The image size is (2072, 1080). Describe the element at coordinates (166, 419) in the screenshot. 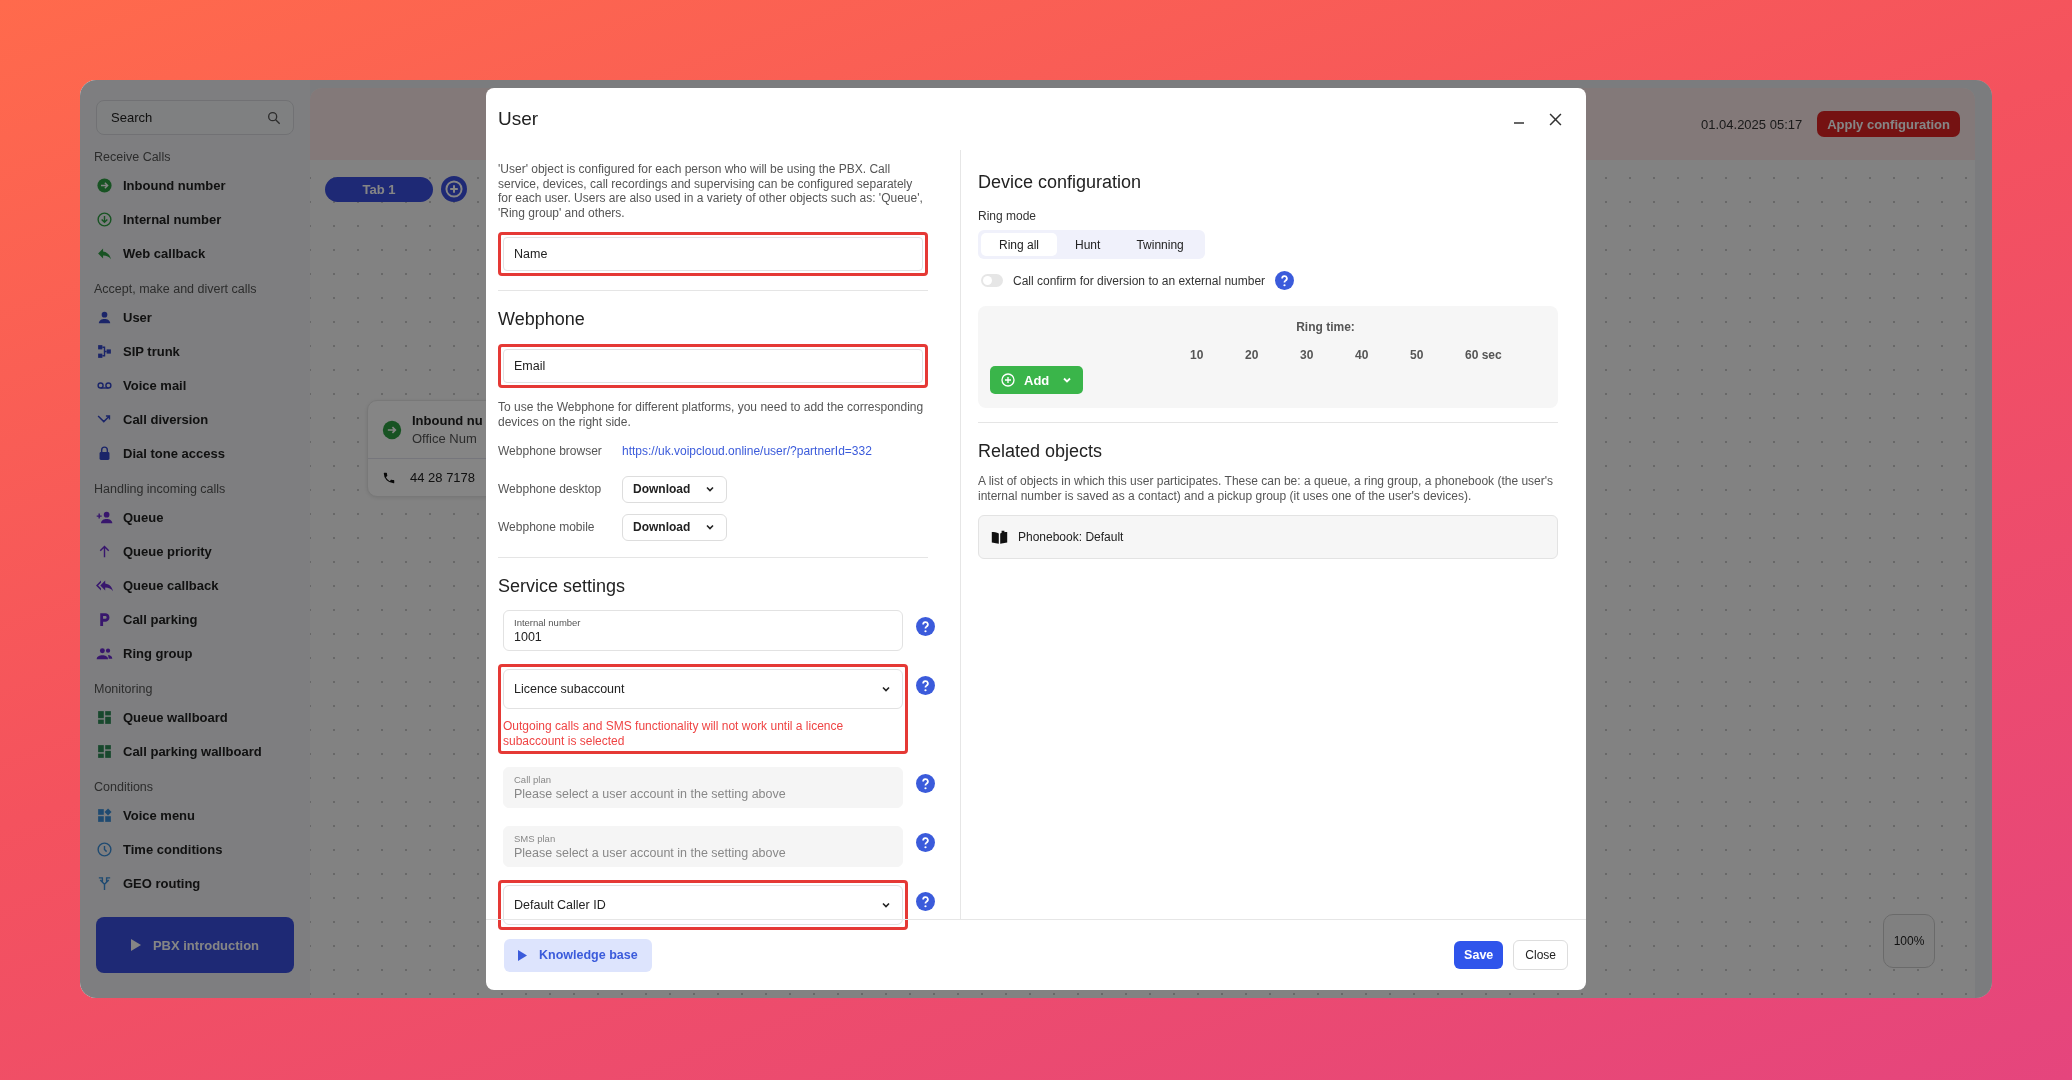

I see `sidebar-item: Call diversion` at that location.